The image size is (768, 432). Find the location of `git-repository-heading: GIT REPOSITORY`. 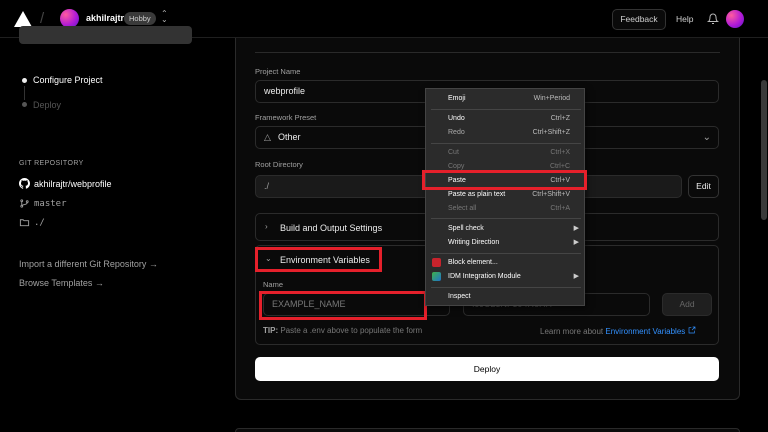

git-repository-heading: GIT REPOSITORY is located at coordinates (51, 163).